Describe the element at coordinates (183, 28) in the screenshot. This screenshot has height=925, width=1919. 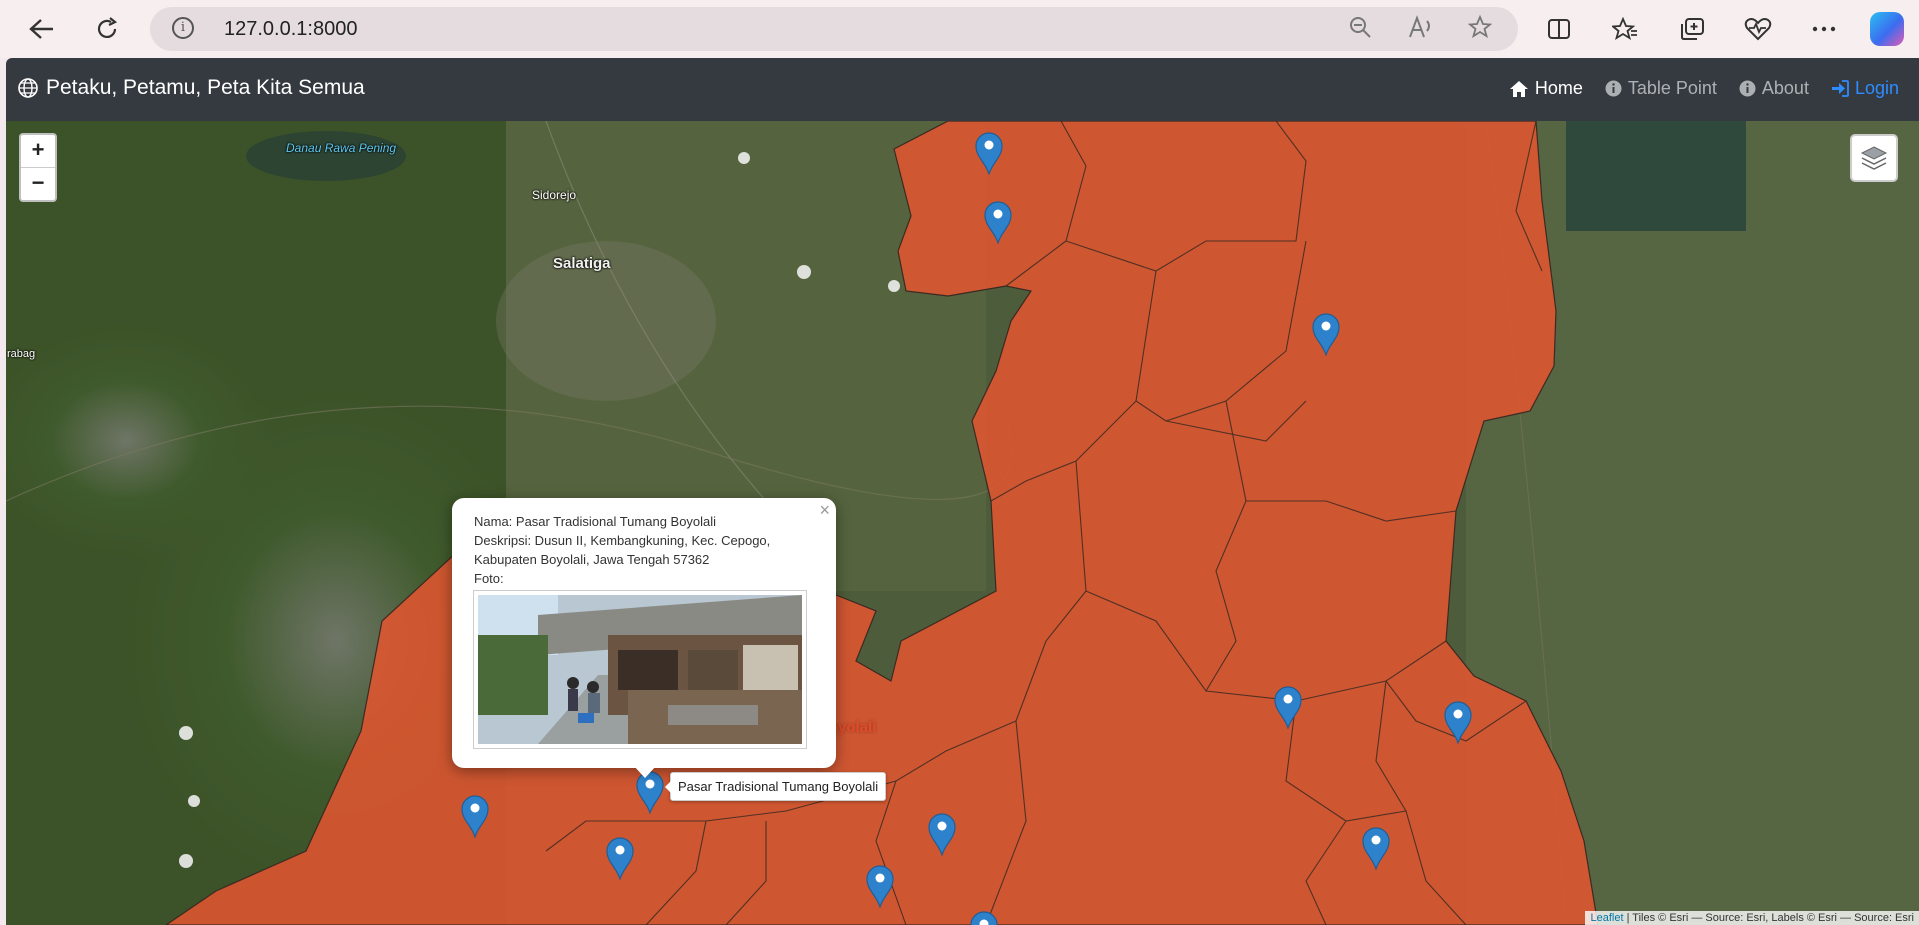
I see `info-icon: i` at that location.